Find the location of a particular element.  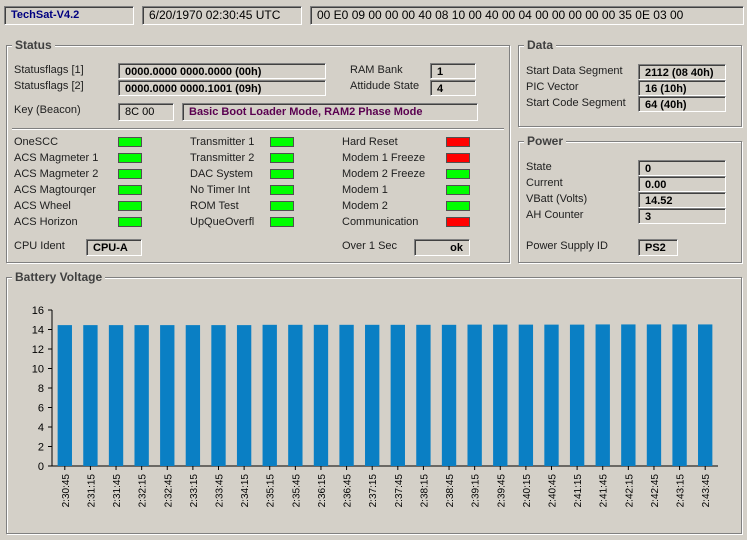

indicator-label: Hard Reset is located at coordinates (370, 142).